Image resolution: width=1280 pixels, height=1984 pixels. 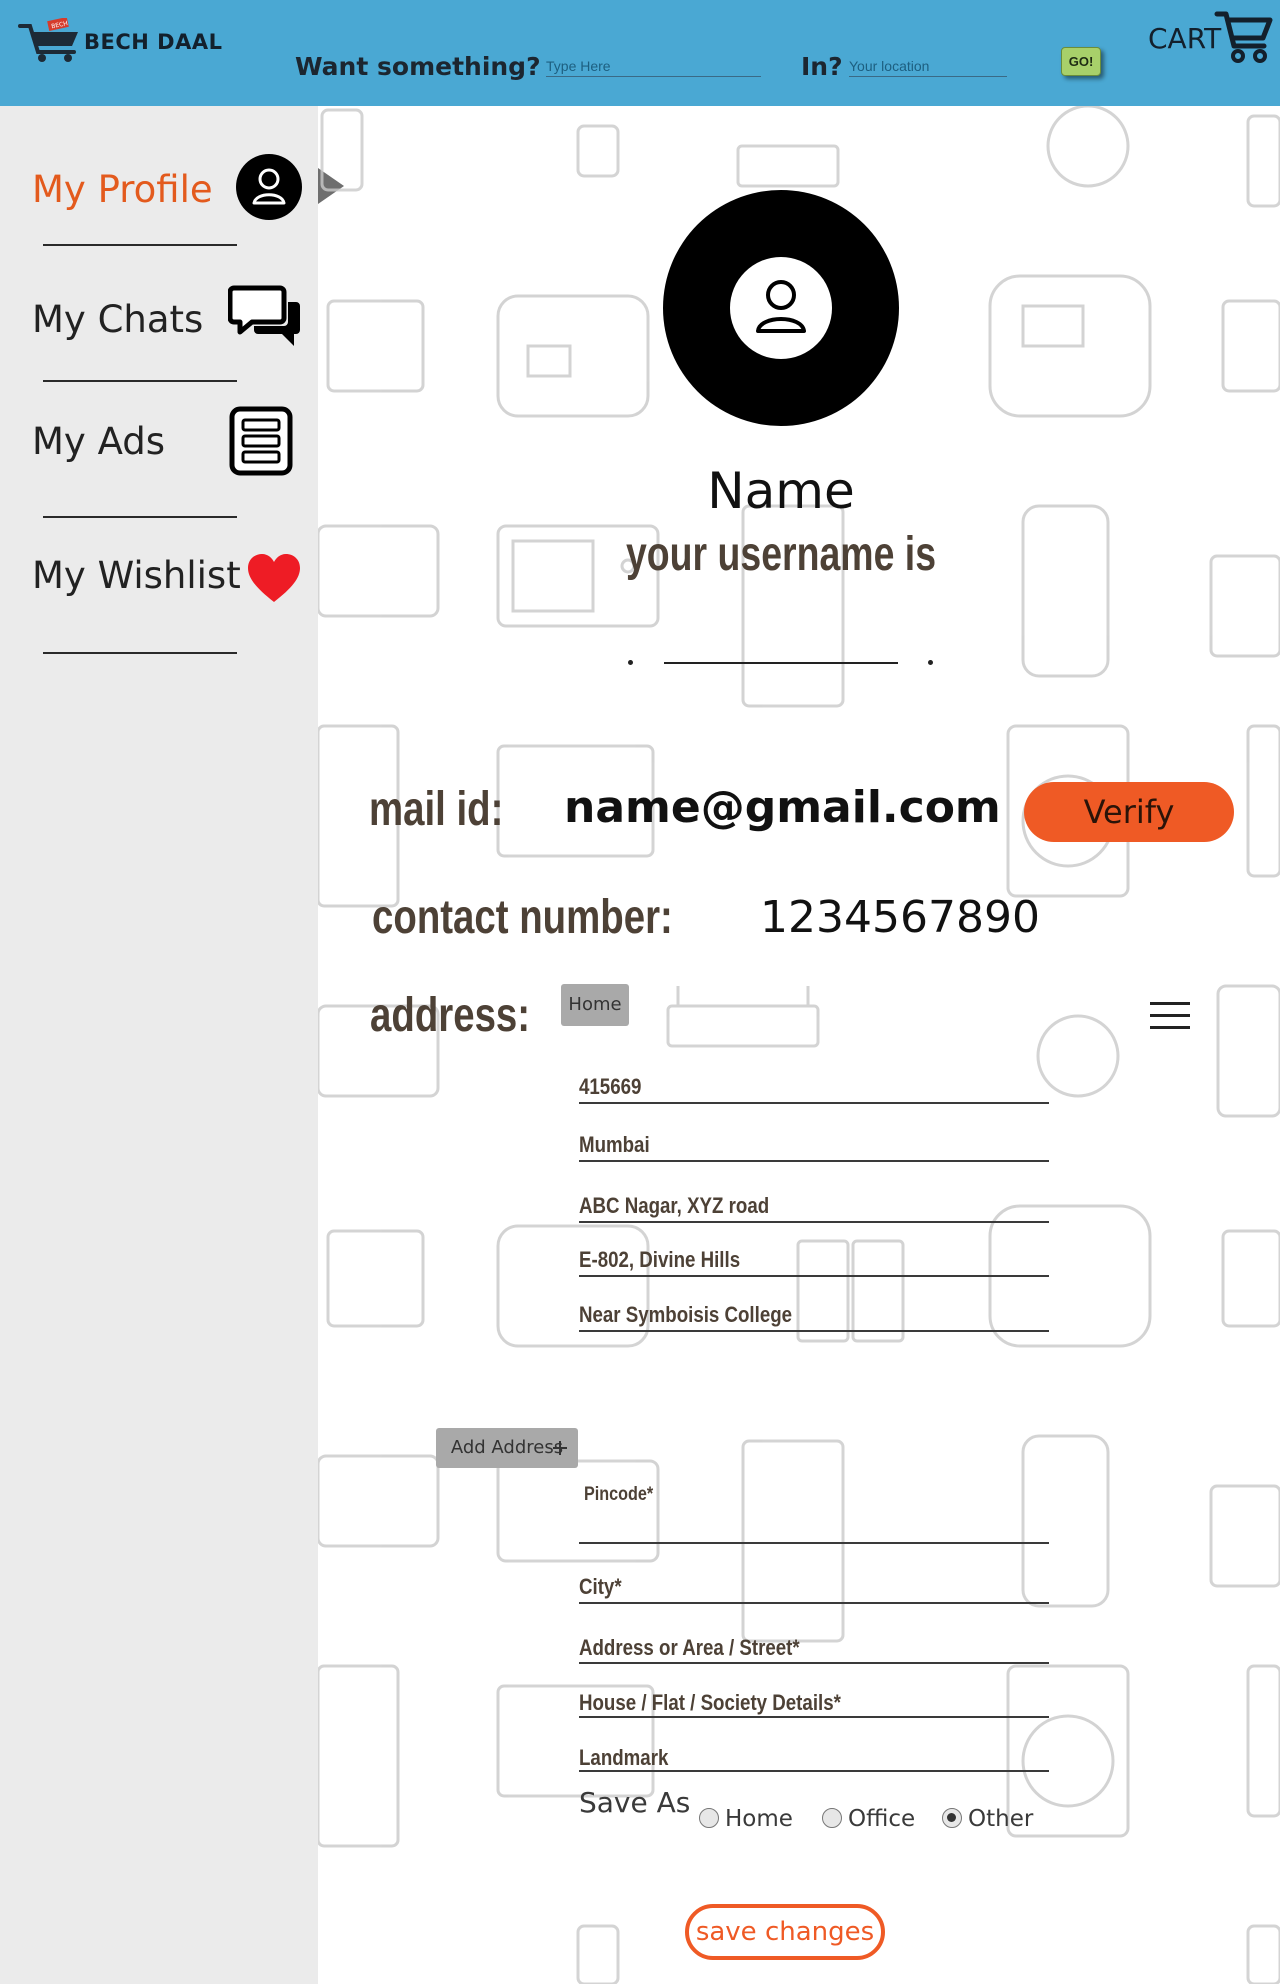 What do you see at coordinates (952, 1818) in the screenshot?
I see `radio-selected-icon` at bounding box center [952, 1818].